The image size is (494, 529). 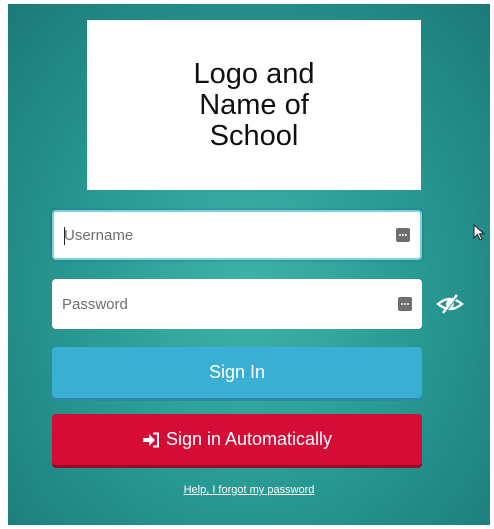 I want to click on username-field, so click(x=237, y=235).